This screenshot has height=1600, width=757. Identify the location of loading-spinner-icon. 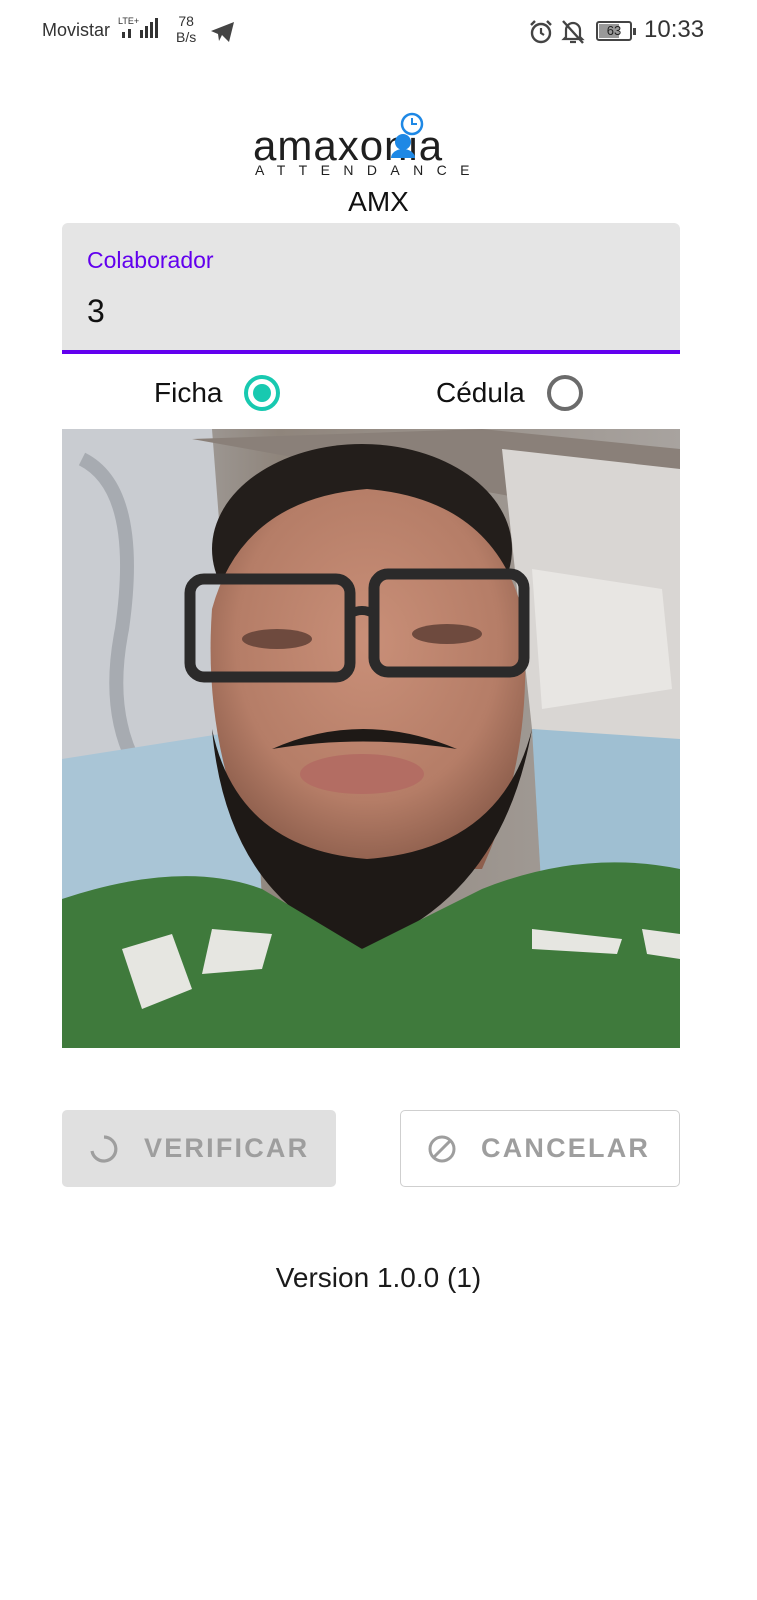
(104, 1149).